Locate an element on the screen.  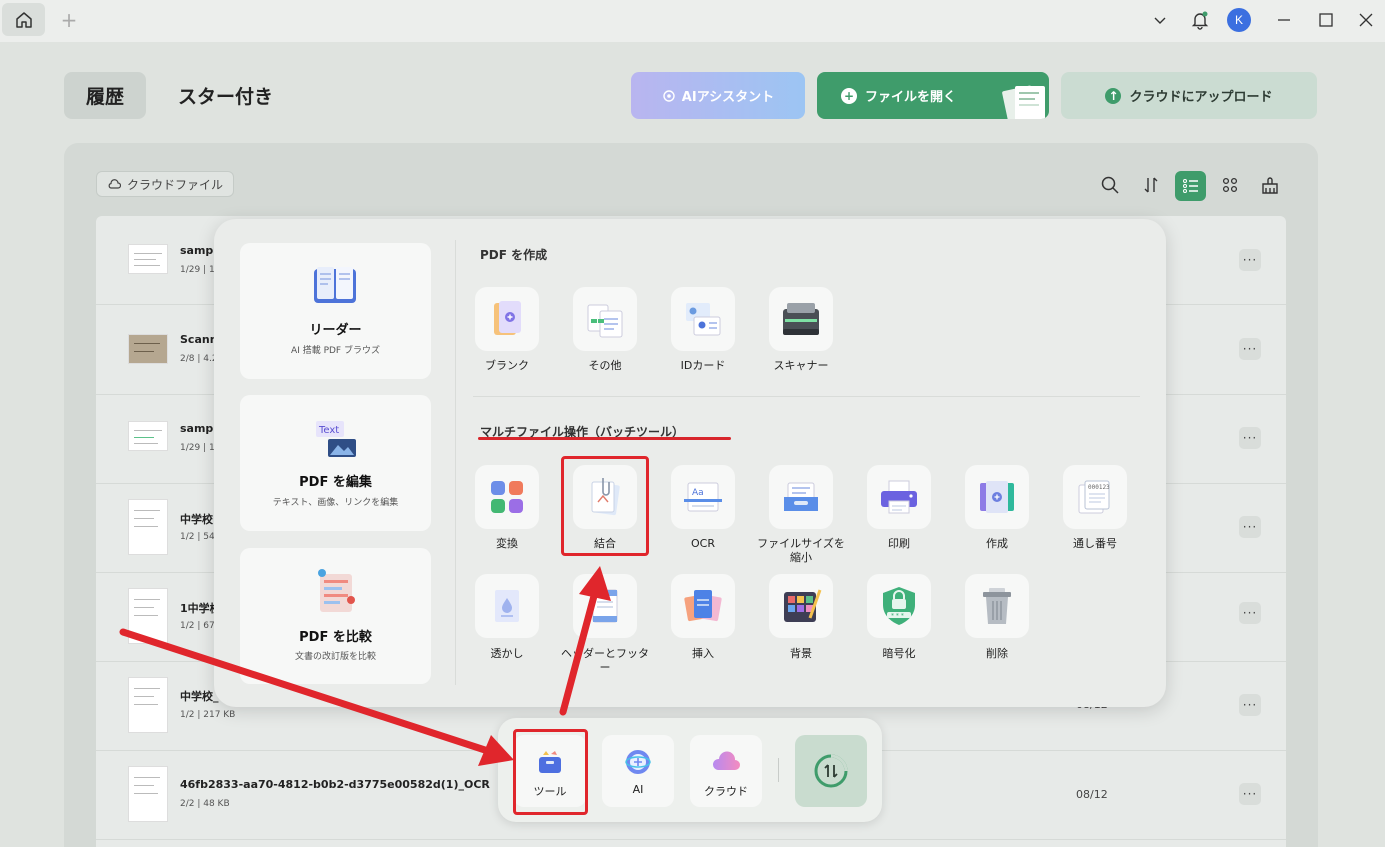
dock-ai-label: AI is located at coordinates (638, 789).